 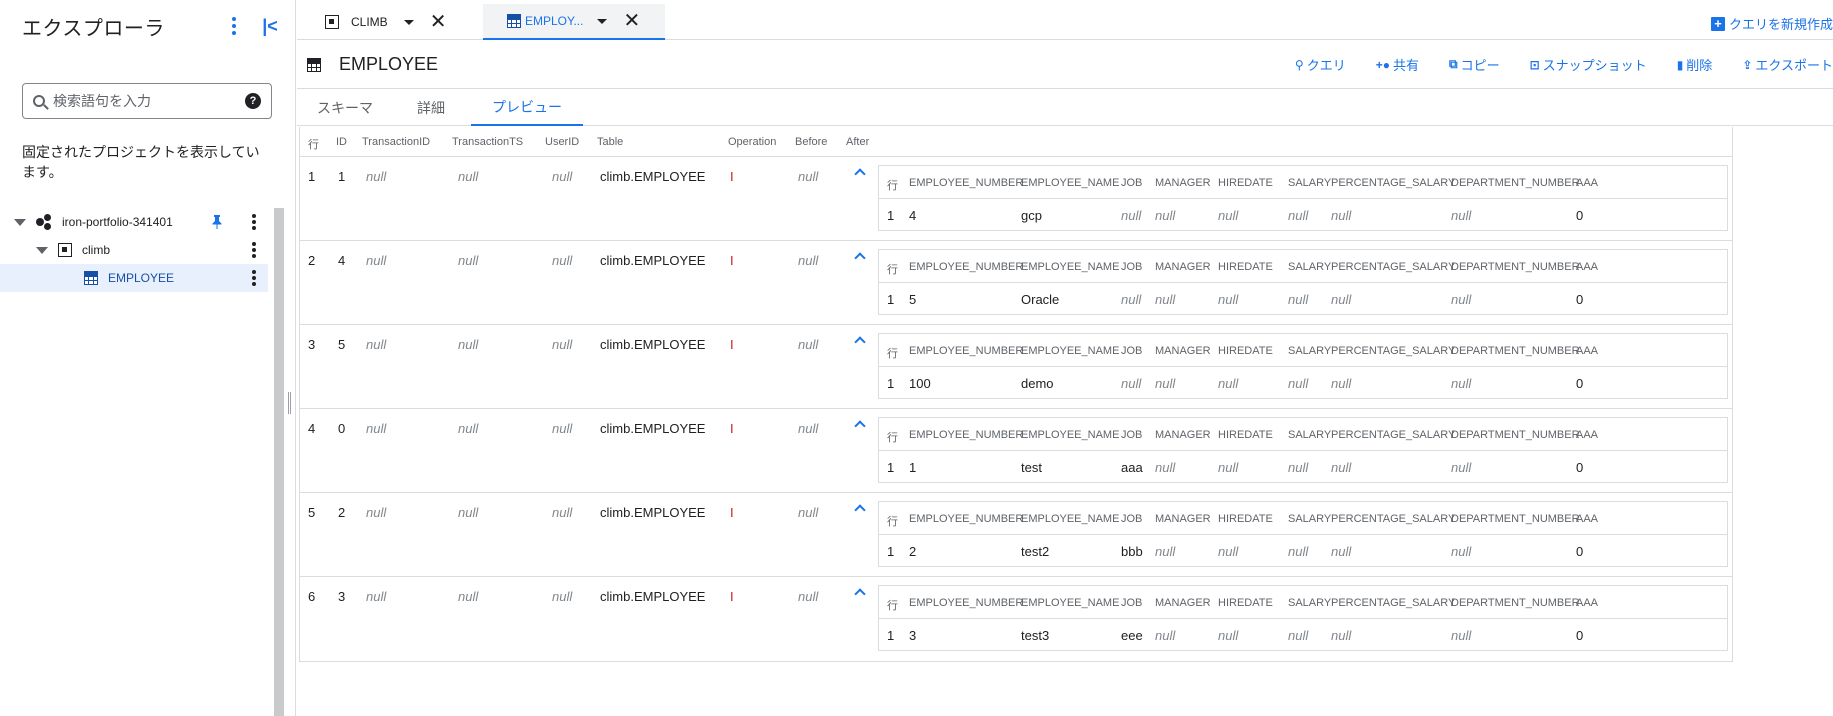 What do you see at coordinates (1588, 64) in the screenshot?
I see `snapshot-button: ⊡ スナップショット` at bounding box center [1588, 64].